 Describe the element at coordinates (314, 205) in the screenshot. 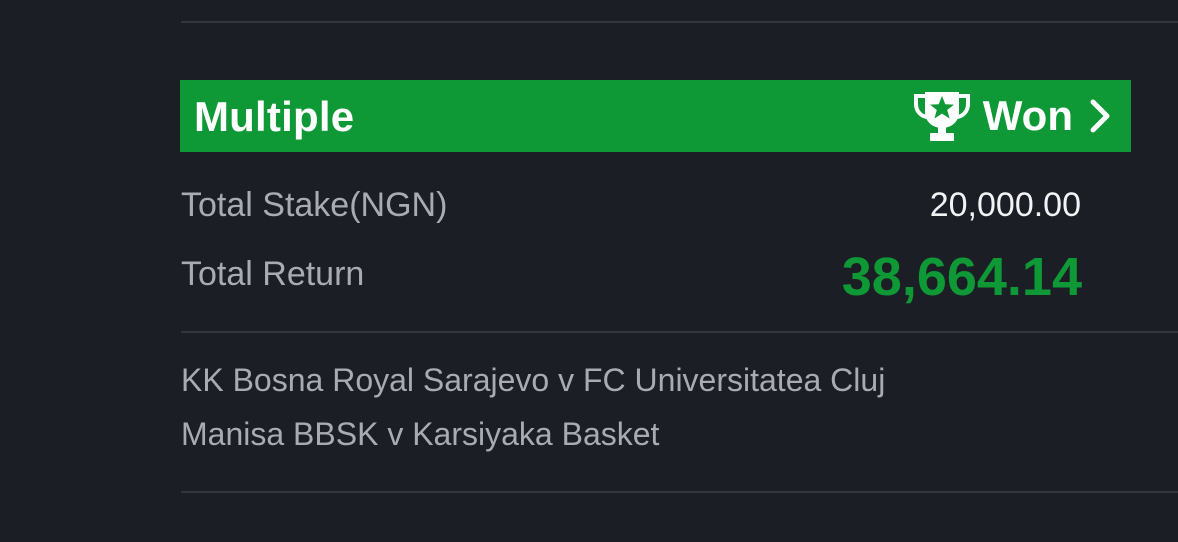

I see `total-stake-label: Total Stake(NGN)` at that location.